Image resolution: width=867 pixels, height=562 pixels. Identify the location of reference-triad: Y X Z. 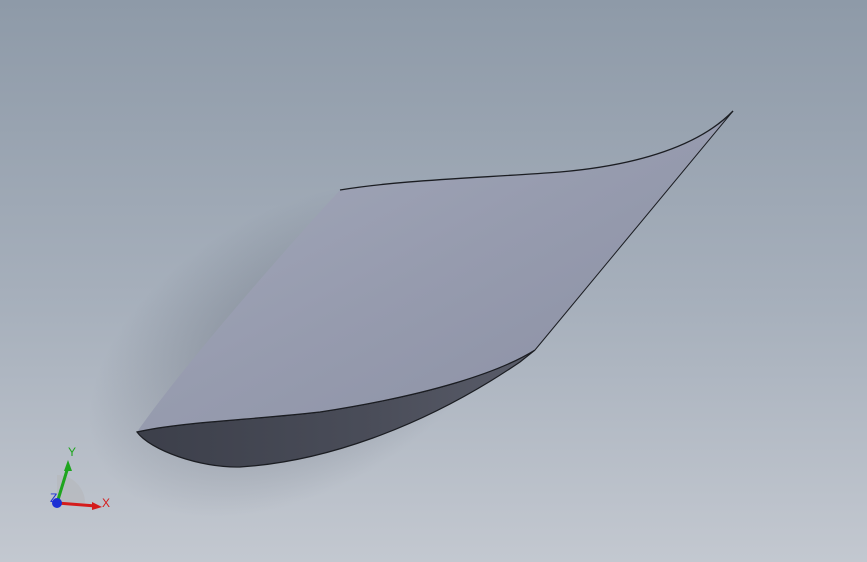
(80, 480).